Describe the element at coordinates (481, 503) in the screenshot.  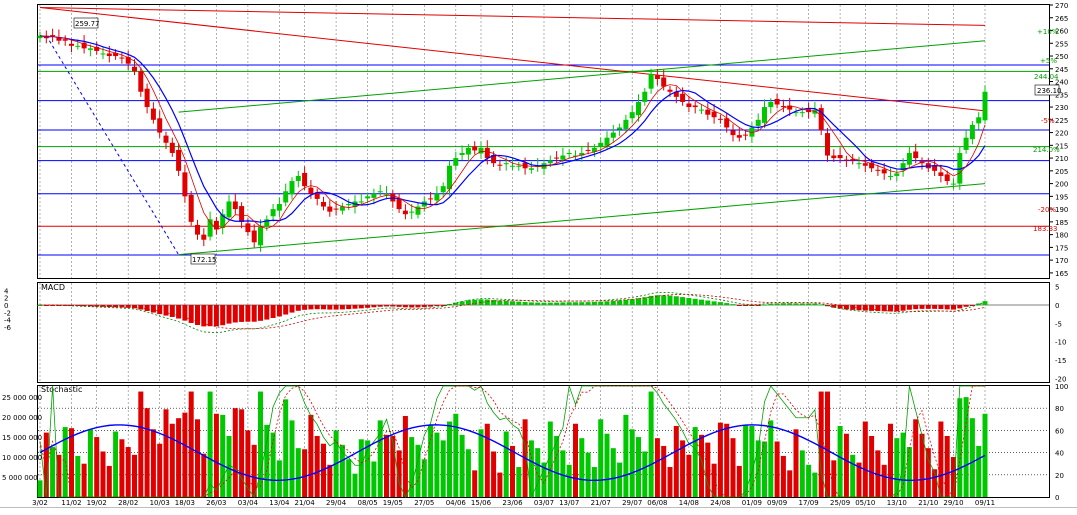
I see `x-axis-date-label: 15/06` at that location.